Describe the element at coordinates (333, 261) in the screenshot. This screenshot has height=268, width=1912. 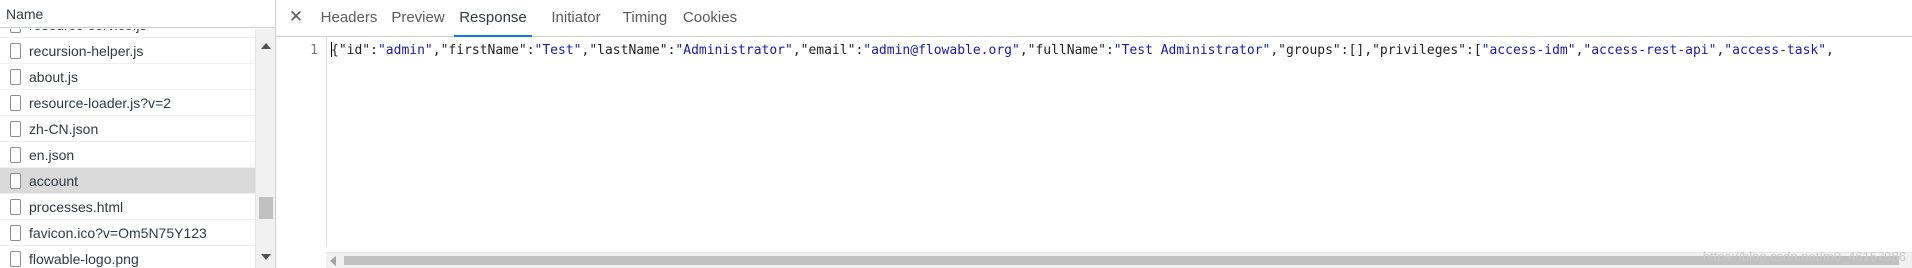
I see `scroll-left-arrow-icon` at that location.